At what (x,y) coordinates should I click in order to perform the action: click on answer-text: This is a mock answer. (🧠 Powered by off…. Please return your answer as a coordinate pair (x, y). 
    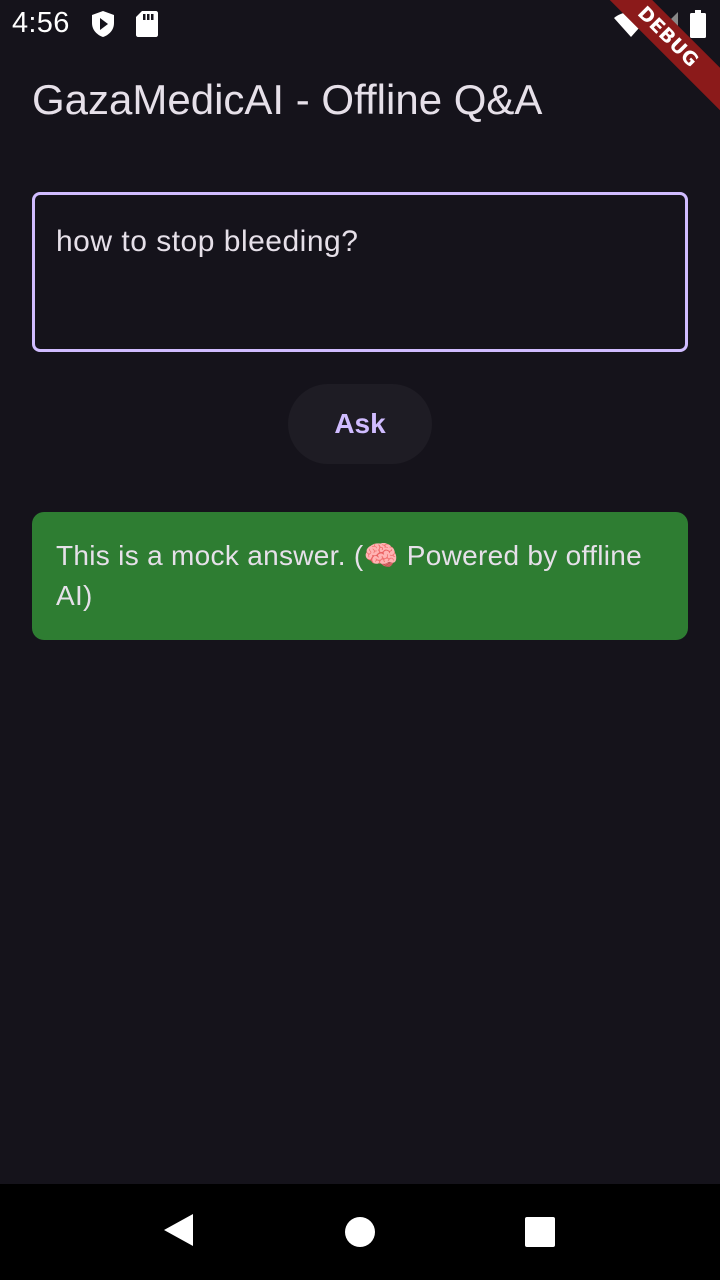
    Looking at the image, I should click on (349, 575).